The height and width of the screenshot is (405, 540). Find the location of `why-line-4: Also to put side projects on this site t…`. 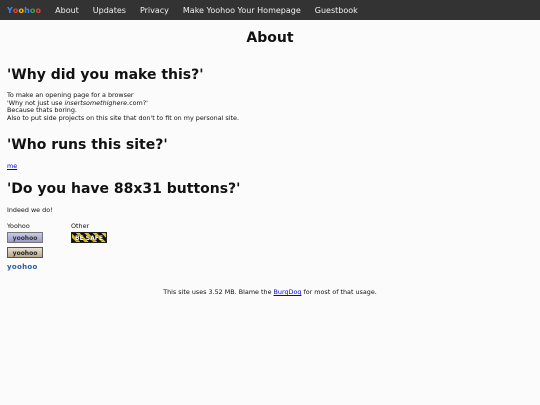

why-line-4: Also to put side projects on this site t… is located at coordinates (123, 117).